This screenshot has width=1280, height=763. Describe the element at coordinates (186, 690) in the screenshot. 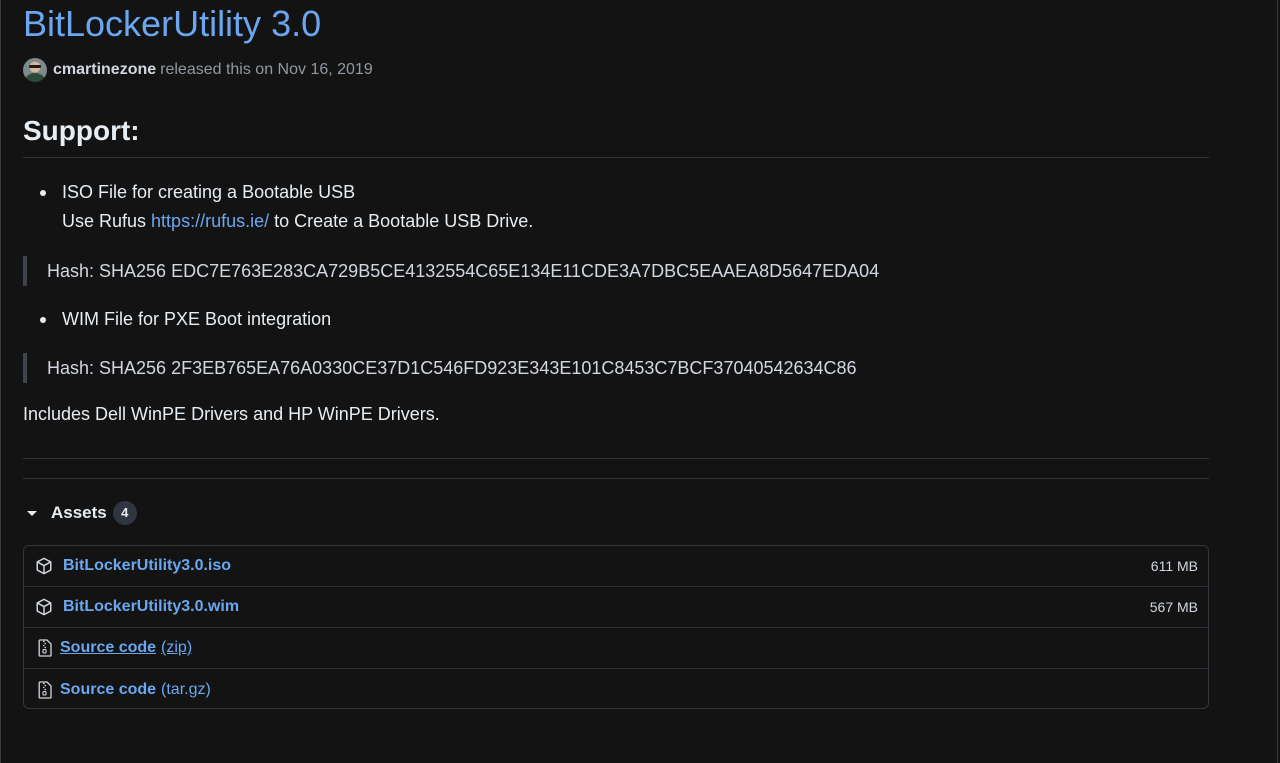

I see `source-code-tar-ext: (tar.gz)` at that location.